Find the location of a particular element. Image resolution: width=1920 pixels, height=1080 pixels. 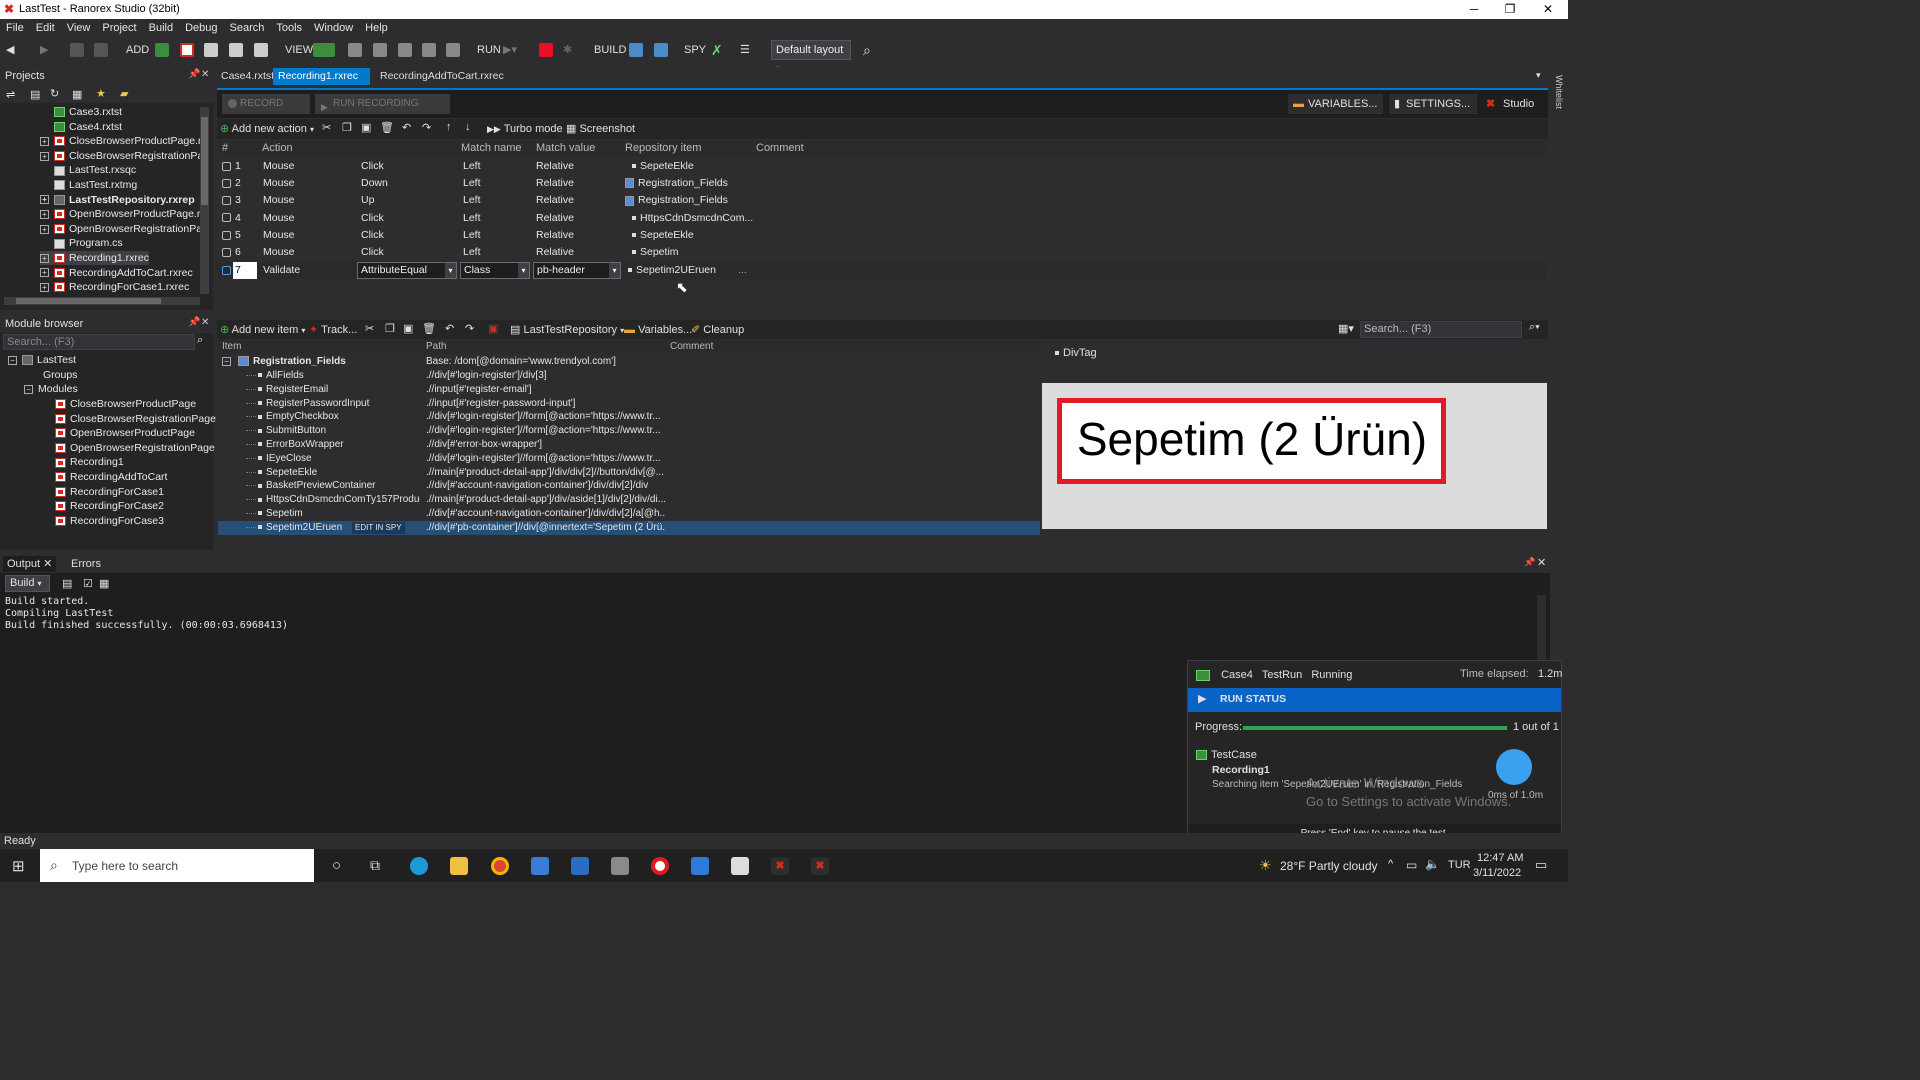

spy-button: SPY is located at coordinates (695, 50).